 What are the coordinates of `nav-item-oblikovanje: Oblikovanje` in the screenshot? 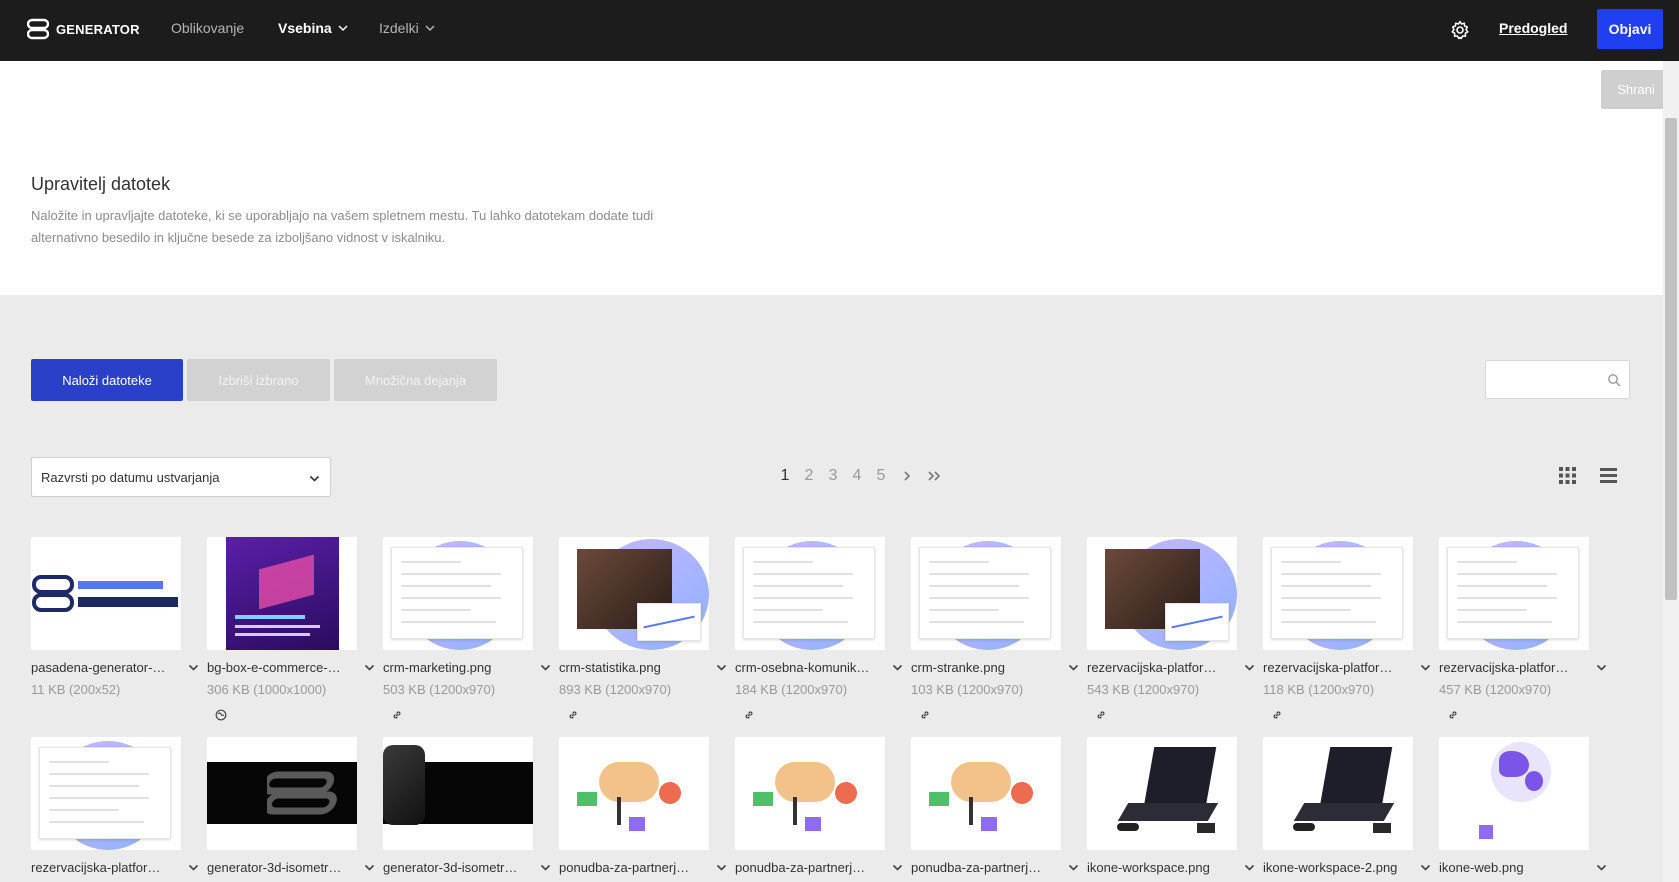 It's located at (207, 28).